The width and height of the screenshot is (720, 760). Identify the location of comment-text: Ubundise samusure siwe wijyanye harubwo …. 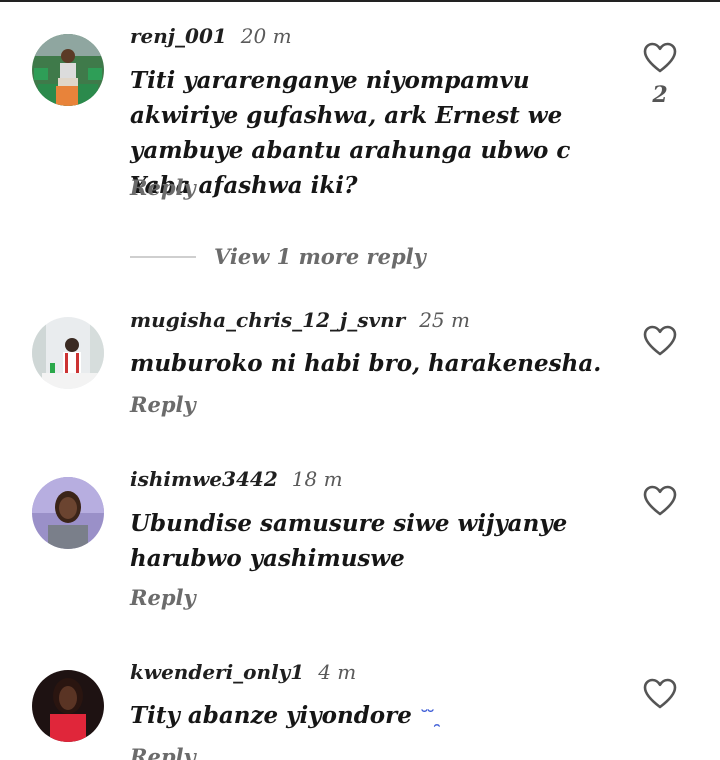
(349, 541).